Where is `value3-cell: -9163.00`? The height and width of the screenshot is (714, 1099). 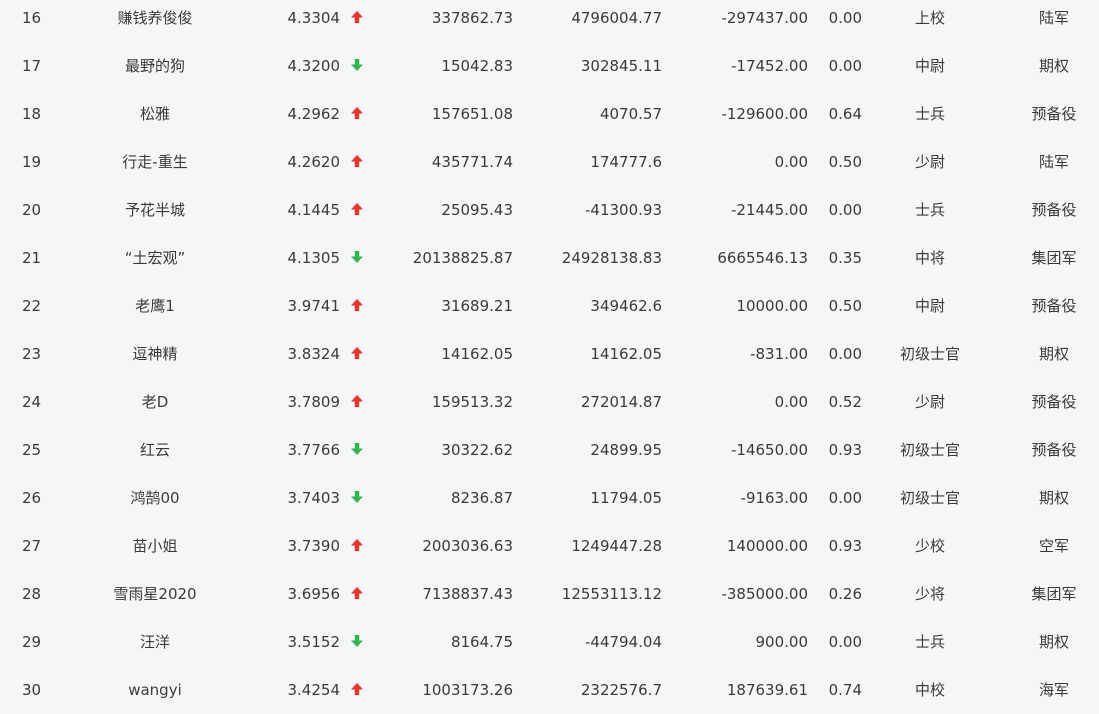
value3-cell: -9163.00 is located at coordinates (774, 498).